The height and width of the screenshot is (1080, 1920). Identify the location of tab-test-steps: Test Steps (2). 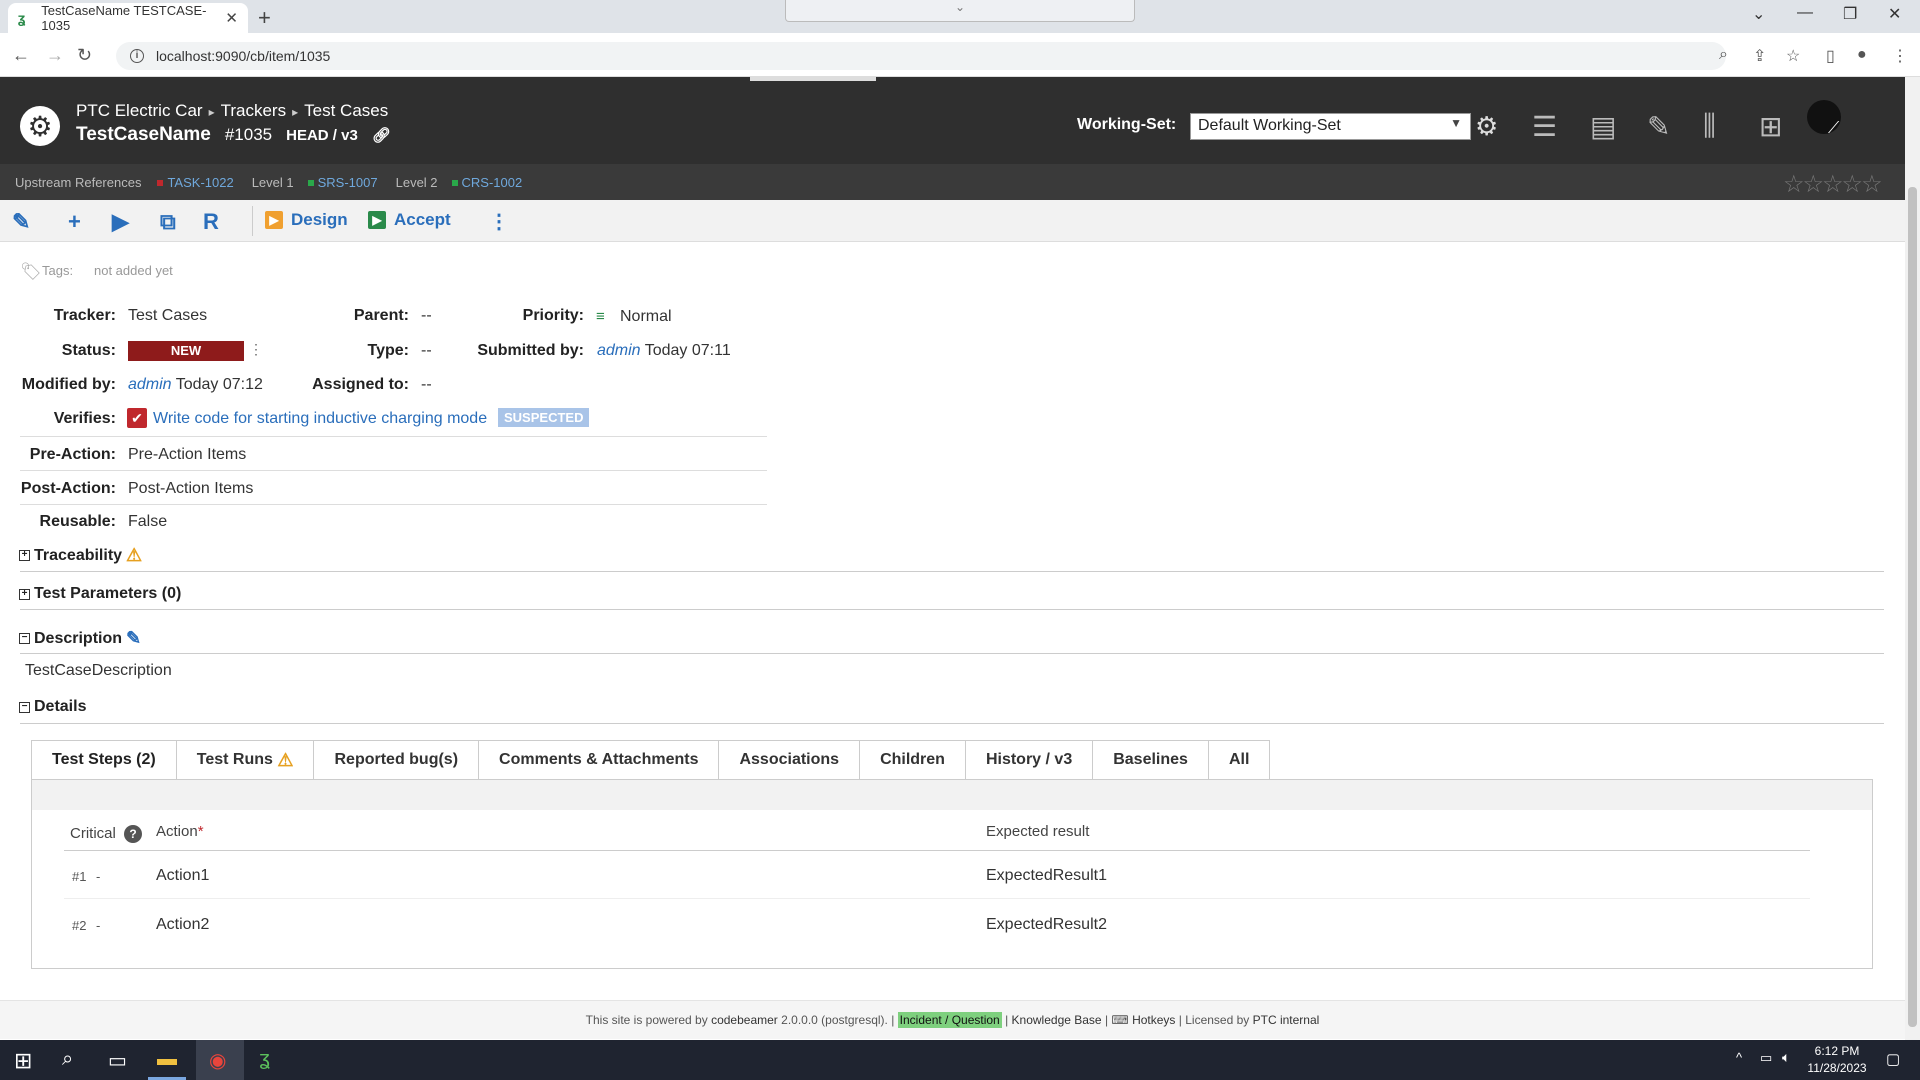
(103, 760).